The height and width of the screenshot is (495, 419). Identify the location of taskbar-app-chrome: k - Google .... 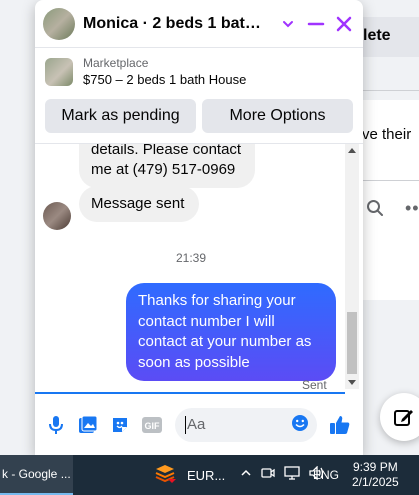
(36, 475).